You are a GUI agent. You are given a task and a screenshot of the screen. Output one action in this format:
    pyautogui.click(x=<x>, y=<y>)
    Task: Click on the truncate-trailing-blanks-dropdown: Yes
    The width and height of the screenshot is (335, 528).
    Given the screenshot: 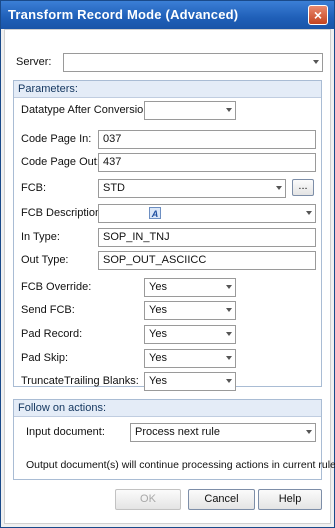 What is the action you would take?
    pyautogui.click(x=190, y=381)
    